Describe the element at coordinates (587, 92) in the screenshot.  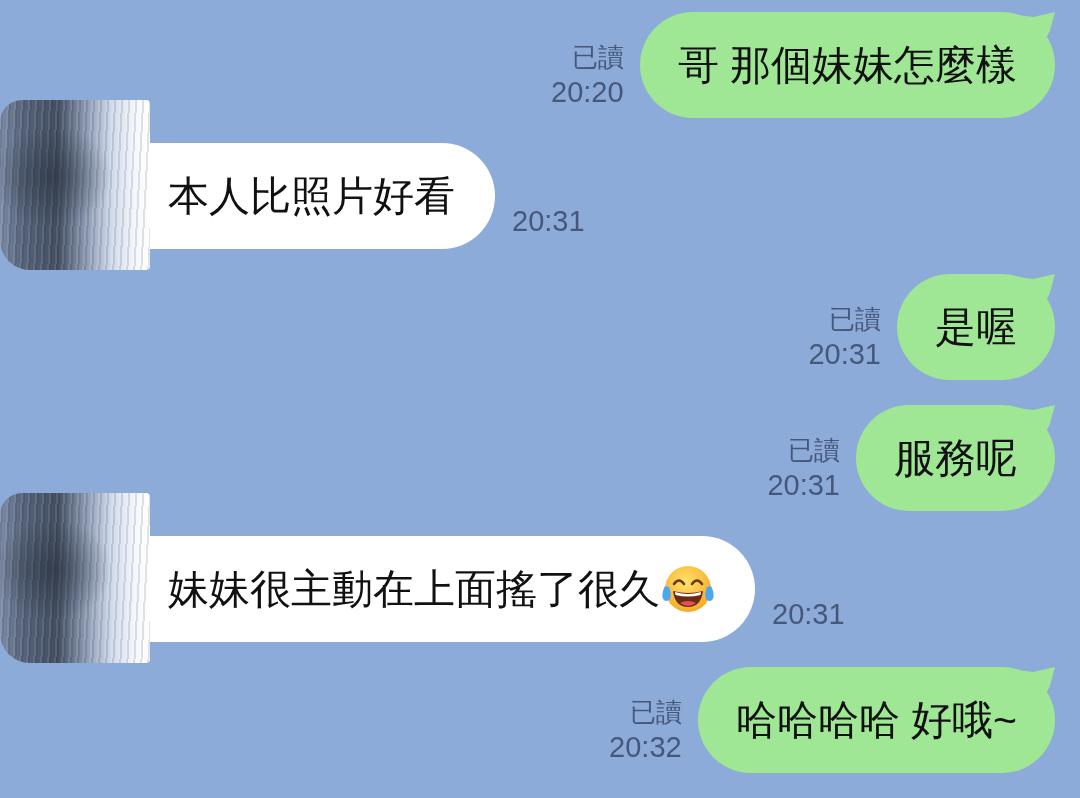
I see `message-time: 20:20` at that location.